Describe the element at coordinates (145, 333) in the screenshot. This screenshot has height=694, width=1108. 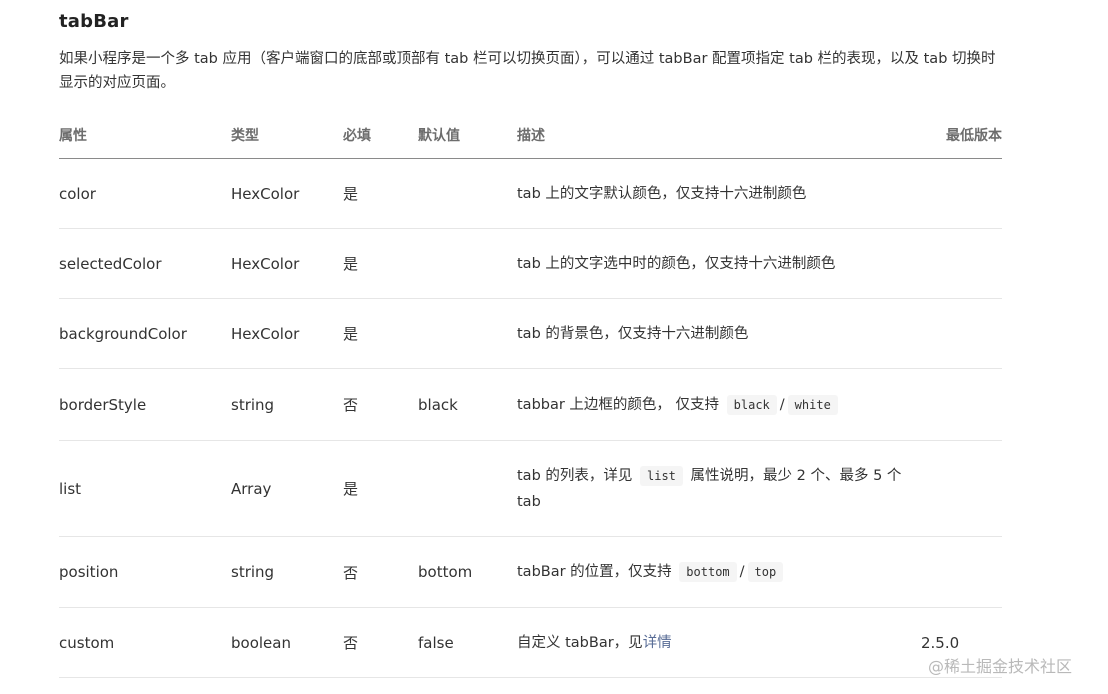
I see `cell-name: backgroundColor` at that location.